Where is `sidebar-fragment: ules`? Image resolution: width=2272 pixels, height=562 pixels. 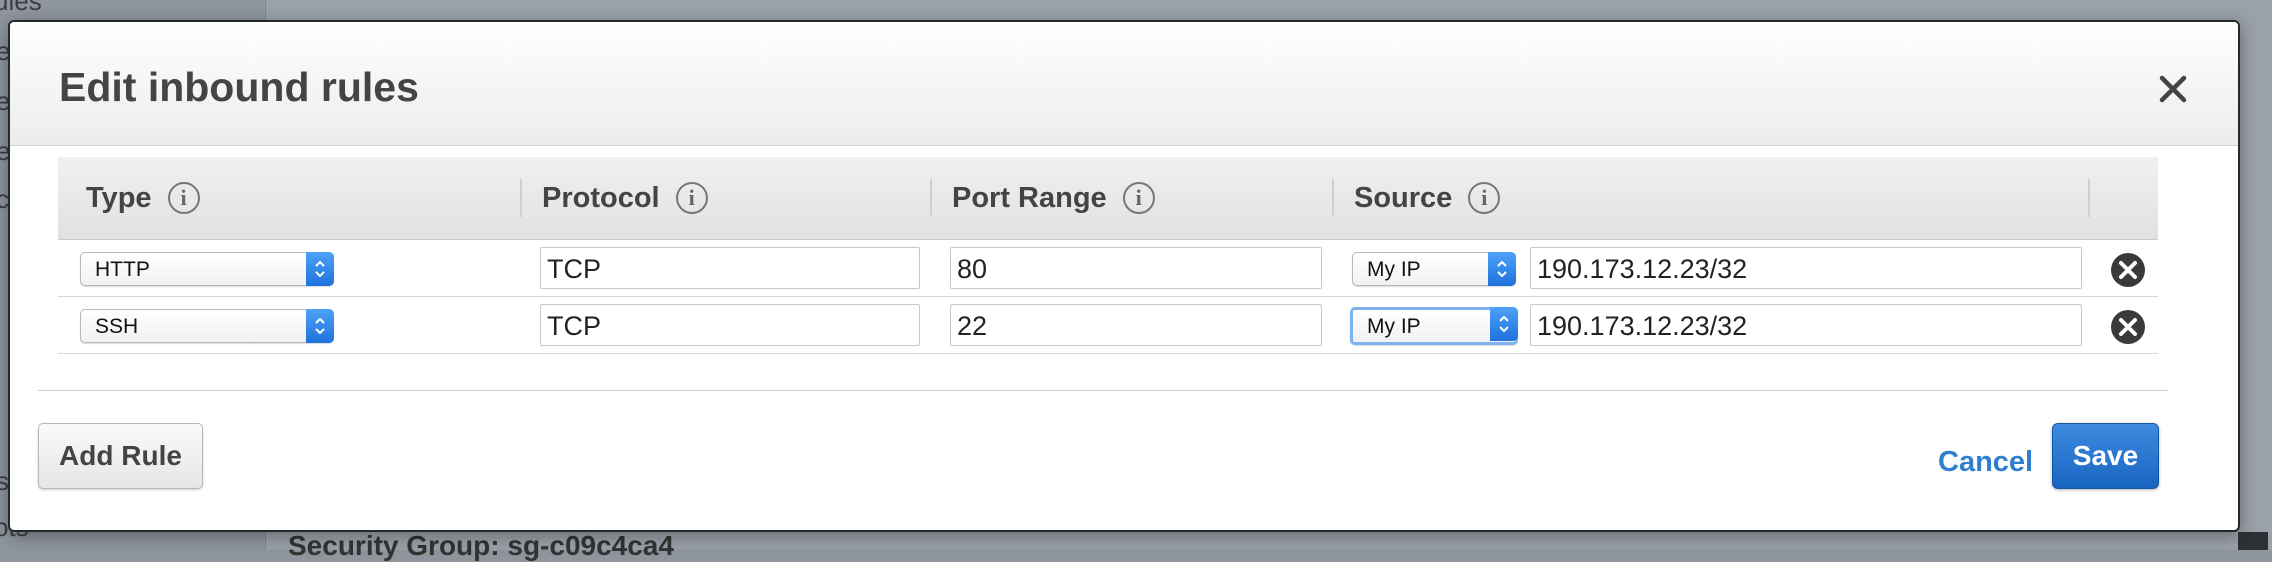 sidebar-fragment: ules is located at coordinates (21, 8).